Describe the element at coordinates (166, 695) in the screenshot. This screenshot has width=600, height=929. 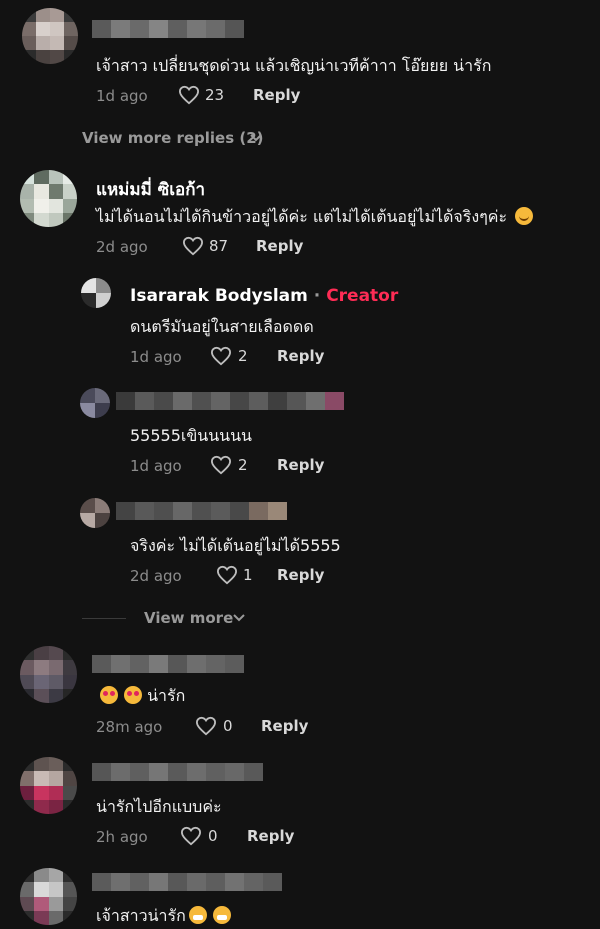
I see `comment-text-body: น่ารัก` at that location.